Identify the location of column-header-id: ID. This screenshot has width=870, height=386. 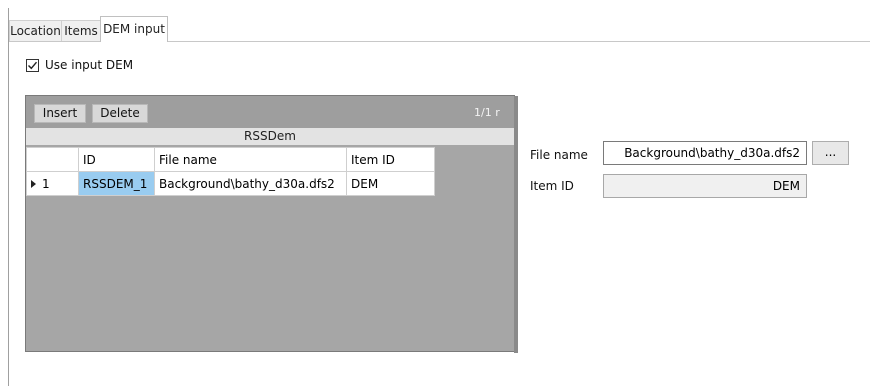
(116, 159).